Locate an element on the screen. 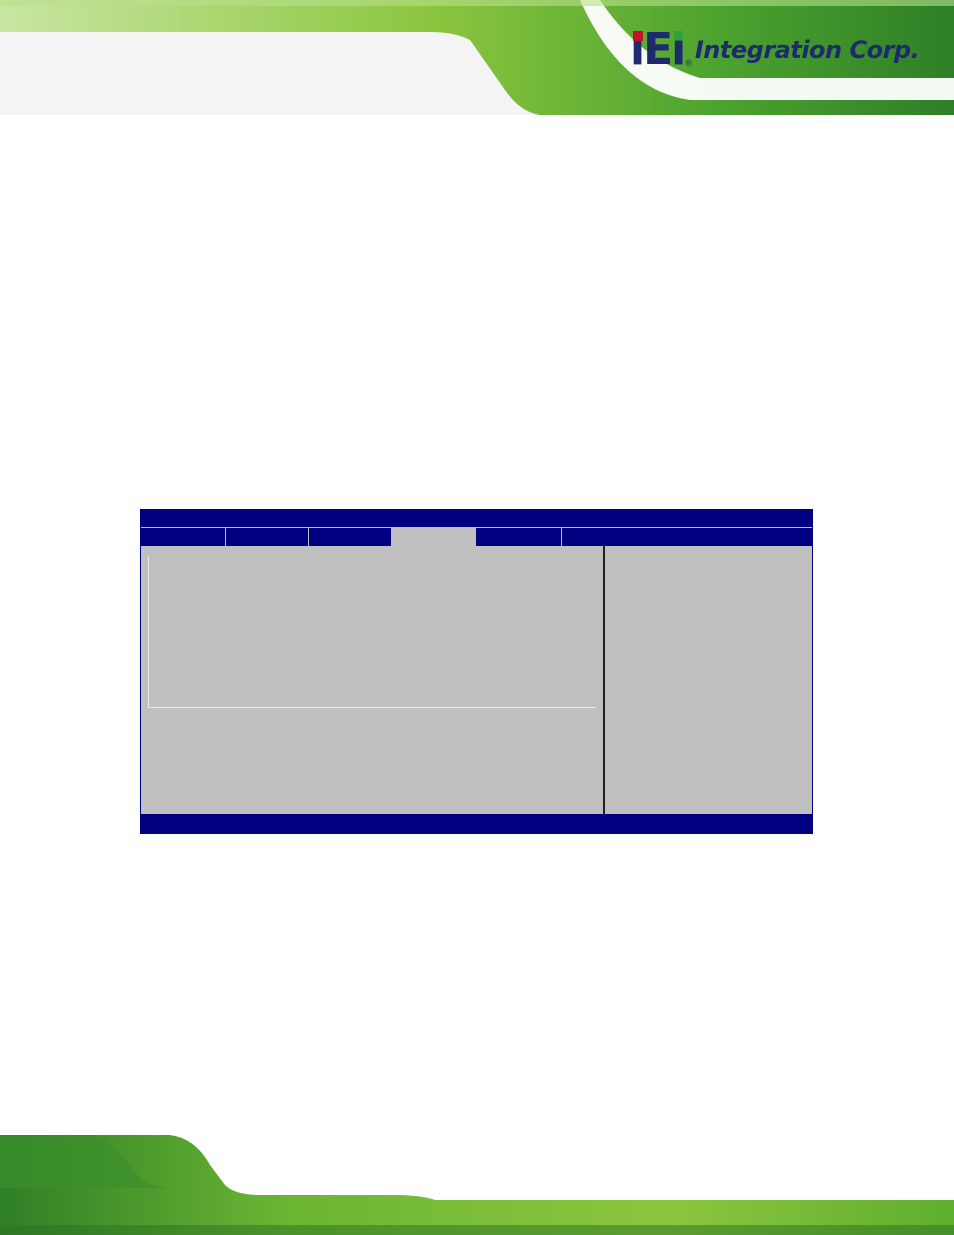  logo-green-dot is located at coordinates (679, 35).